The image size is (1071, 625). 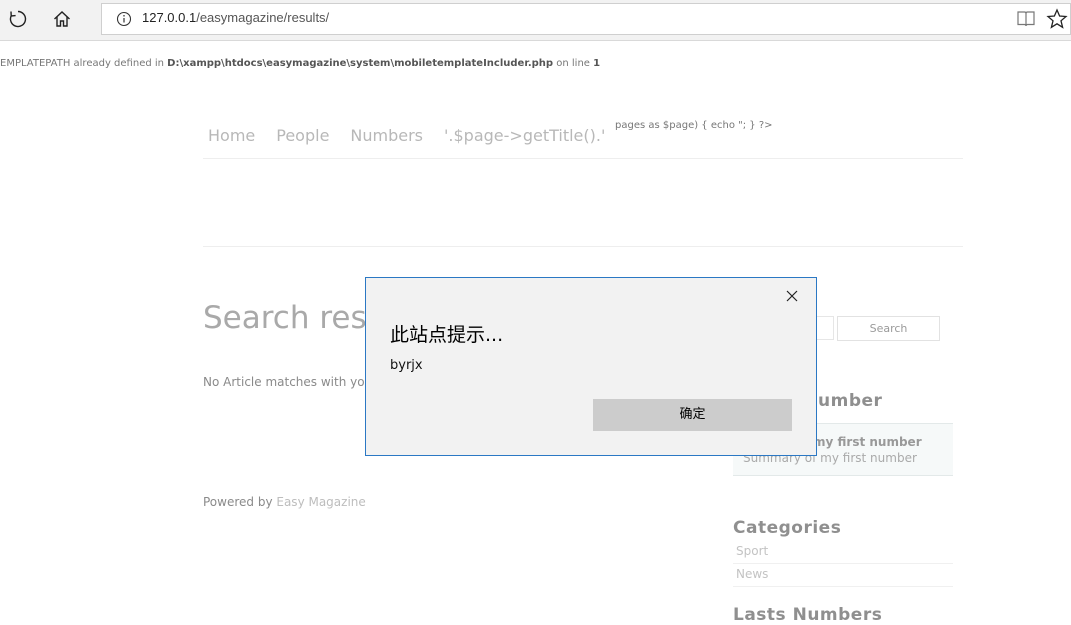 I want to click on info-icon, so click(x=124, y=21).